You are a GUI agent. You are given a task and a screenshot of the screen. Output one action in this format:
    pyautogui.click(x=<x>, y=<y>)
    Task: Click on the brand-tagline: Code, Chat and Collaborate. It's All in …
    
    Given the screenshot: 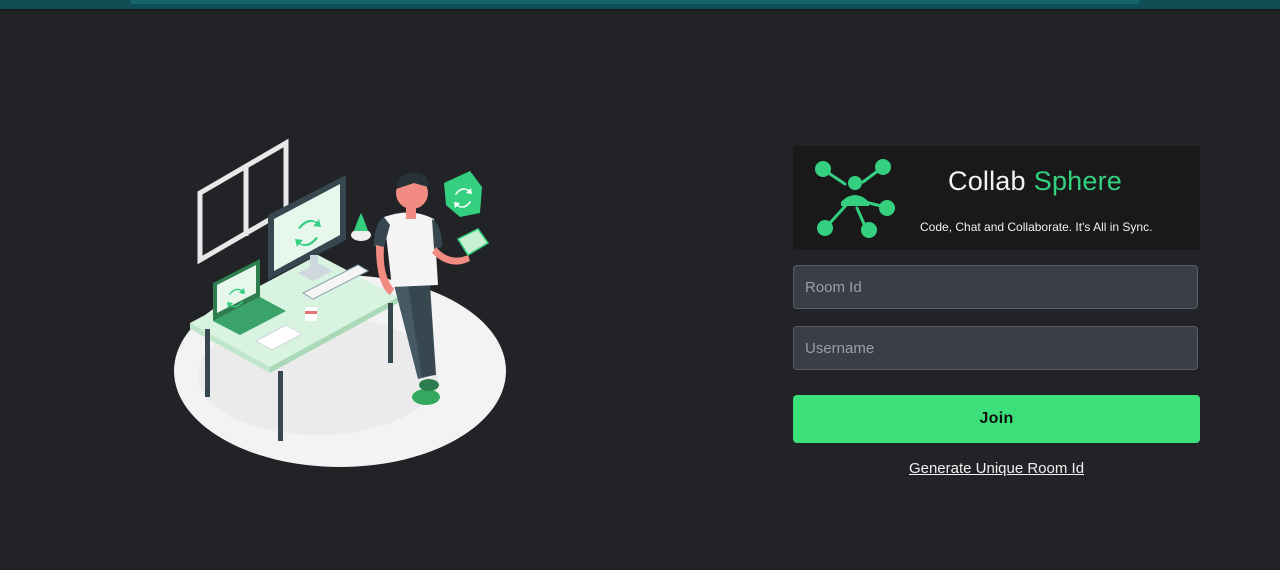 What is the action you would take?
    pyautogui.click(x=1036, y=227)
    